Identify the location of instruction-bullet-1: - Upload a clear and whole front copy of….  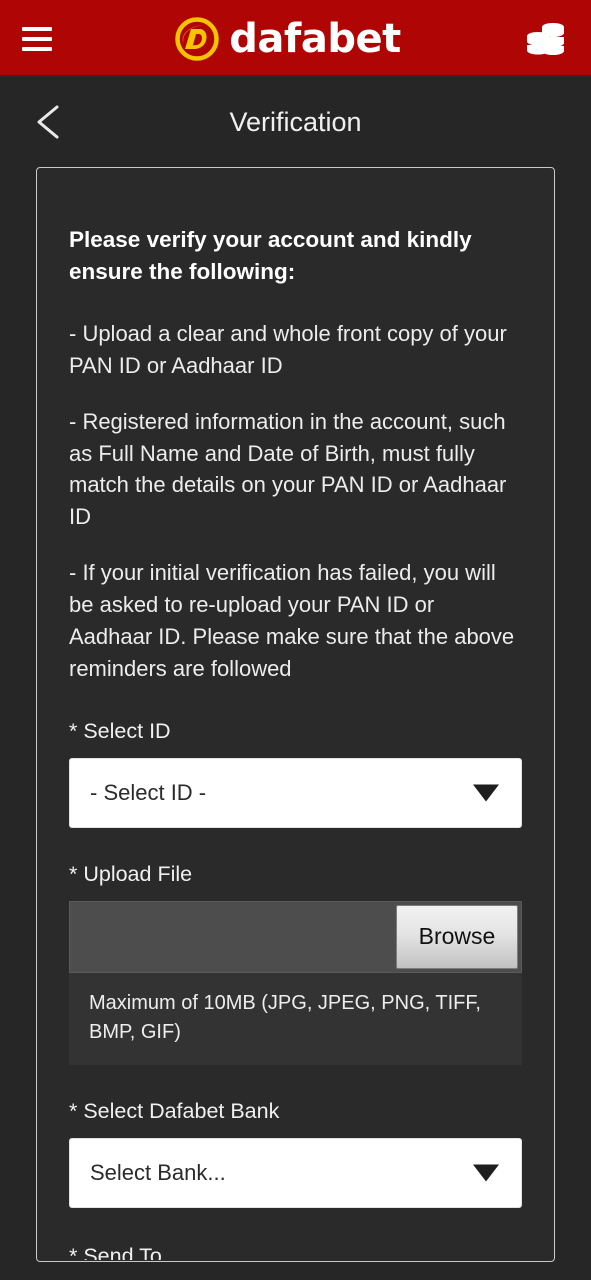
(288, 349).